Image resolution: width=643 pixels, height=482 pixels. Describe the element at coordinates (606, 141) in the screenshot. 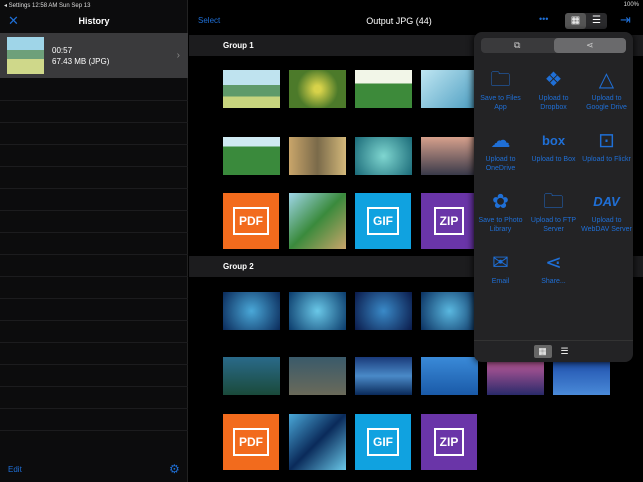

I see `flickr-icon: ⊡` at that location.